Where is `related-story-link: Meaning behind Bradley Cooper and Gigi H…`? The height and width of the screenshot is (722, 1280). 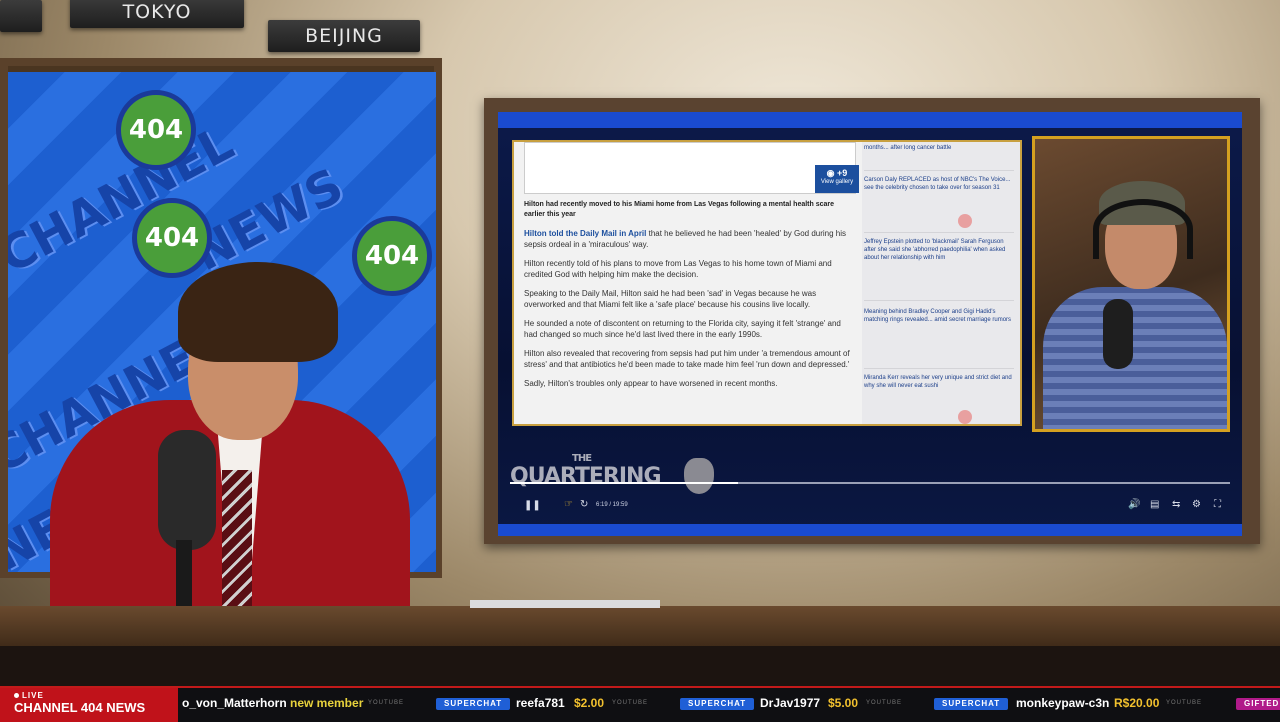
related-story-link: Meaning behind Bradley Cooper and Gigi H… is located at coordinates (939, 338).